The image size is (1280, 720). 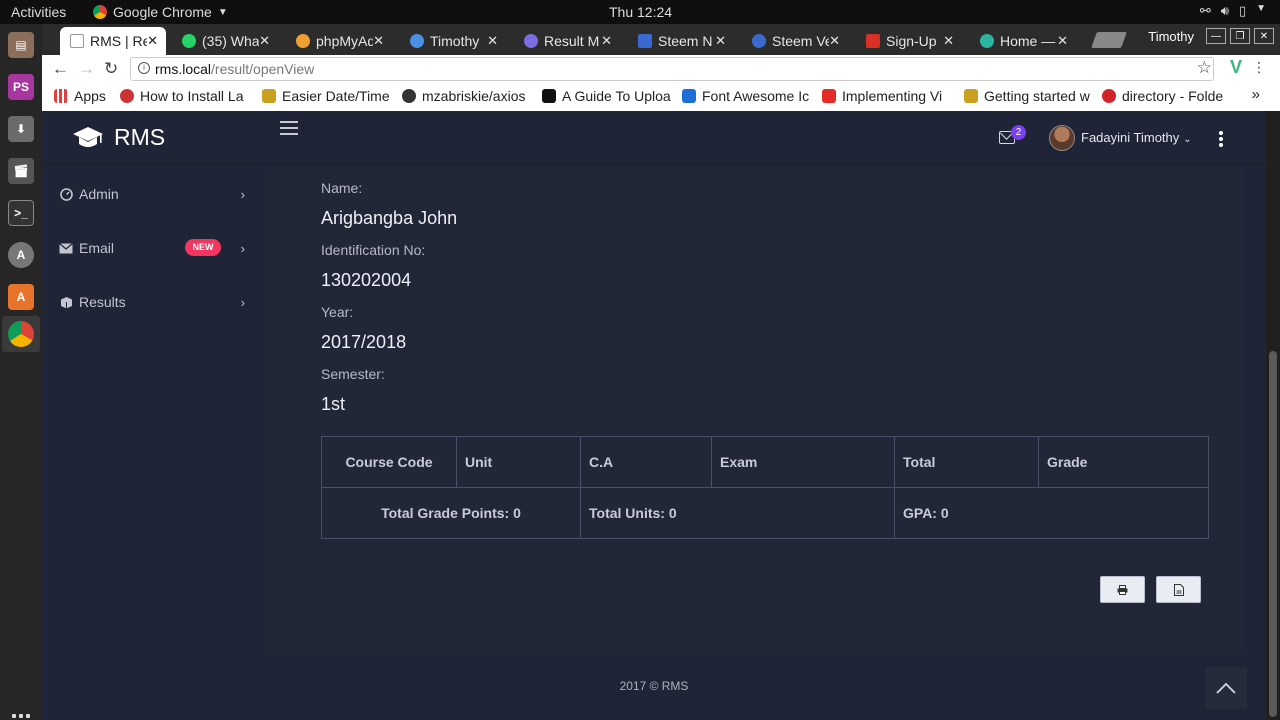 What do you see at coordinates (909, 41) in the screenshot?
I see `tab-signup: Sign-Up ✕` at bounding box center [909, 41].